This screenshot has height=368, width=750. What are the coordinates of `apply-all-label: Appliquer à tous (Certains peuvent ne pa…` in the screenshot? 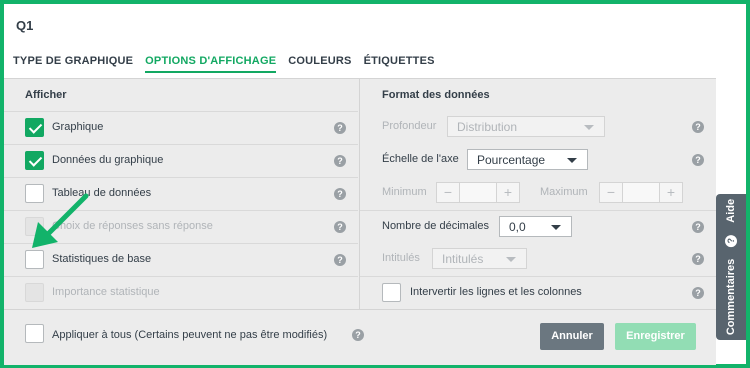 It's located at (190, 335).